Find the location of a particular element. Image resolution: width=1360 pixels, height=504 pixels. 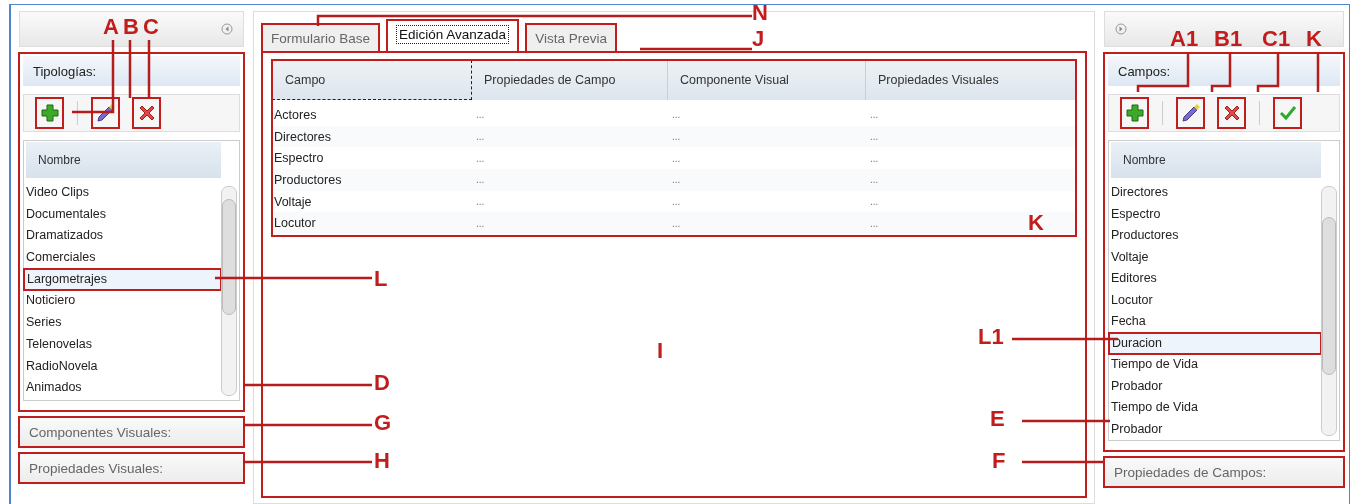

list-item: Voltaje is located at coordinates (1215, 257).